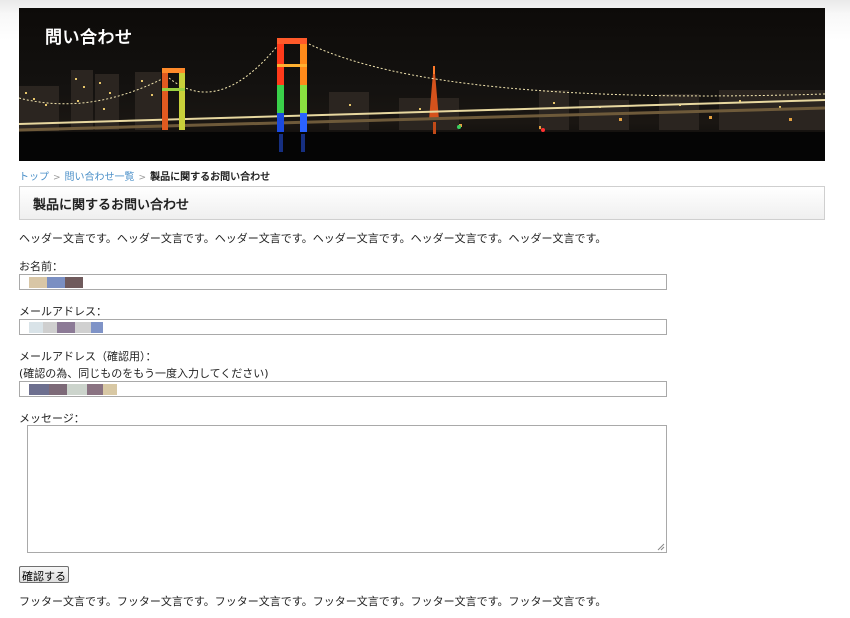  I want to click on name-label: お名前：, so click(41, 266).